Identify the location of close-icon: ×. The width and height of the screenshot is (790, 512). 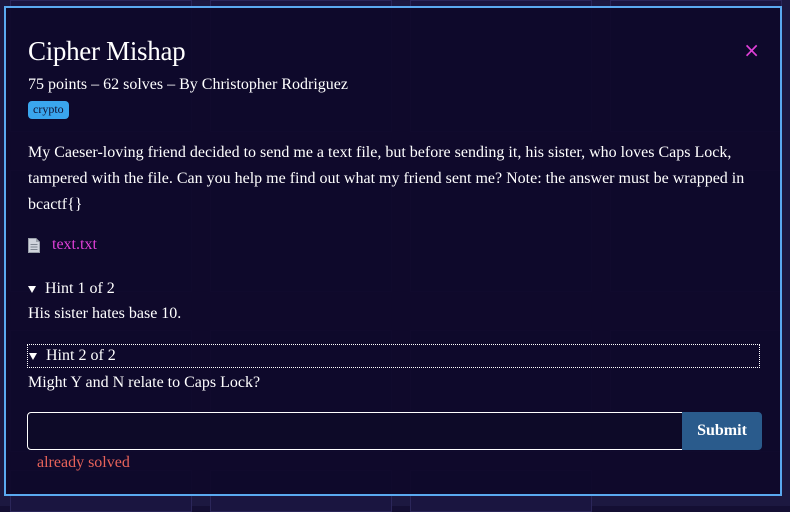
(751, 50).